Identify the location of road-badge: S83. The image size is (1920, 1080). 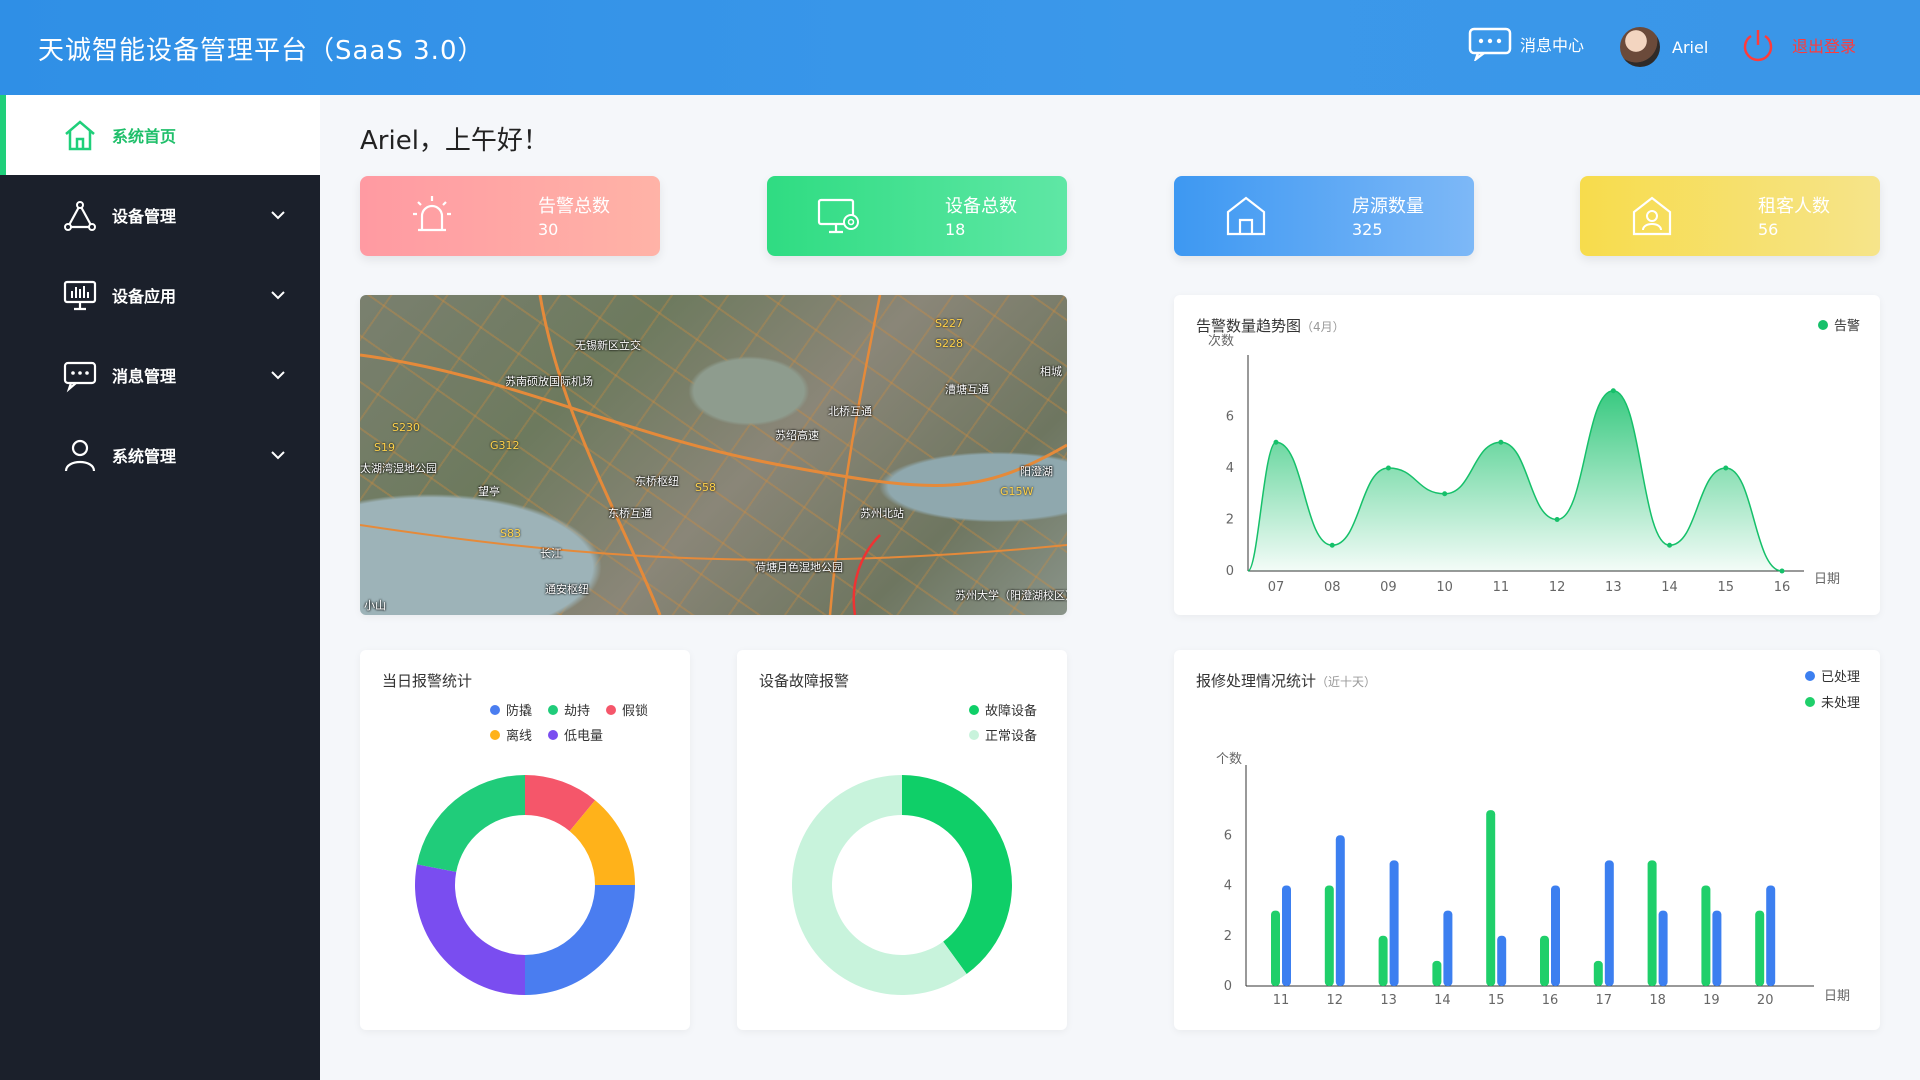
(510, 533).